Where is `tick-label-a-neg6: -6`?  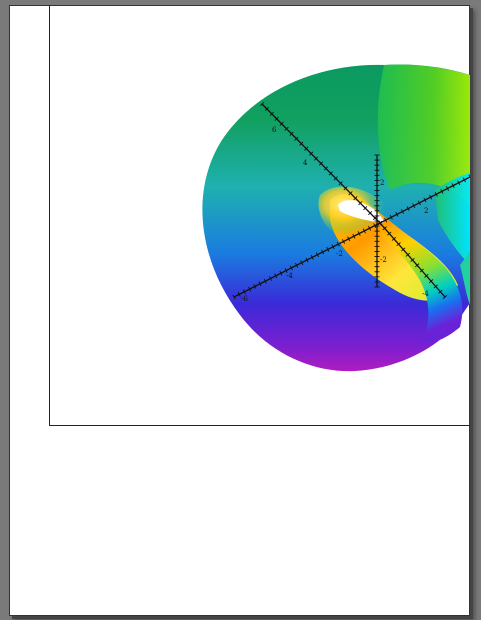
tick-label-a-neg6: -6 is located at coordinates (244, 299).